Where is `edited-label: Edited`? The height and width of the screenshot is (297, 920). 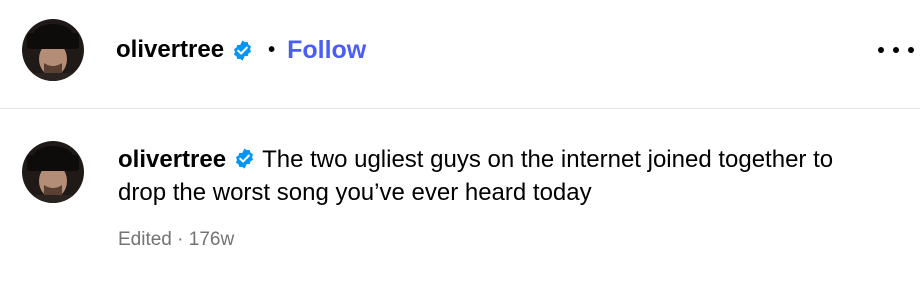
edited-label: Edited is located at coordinates (145, 239).